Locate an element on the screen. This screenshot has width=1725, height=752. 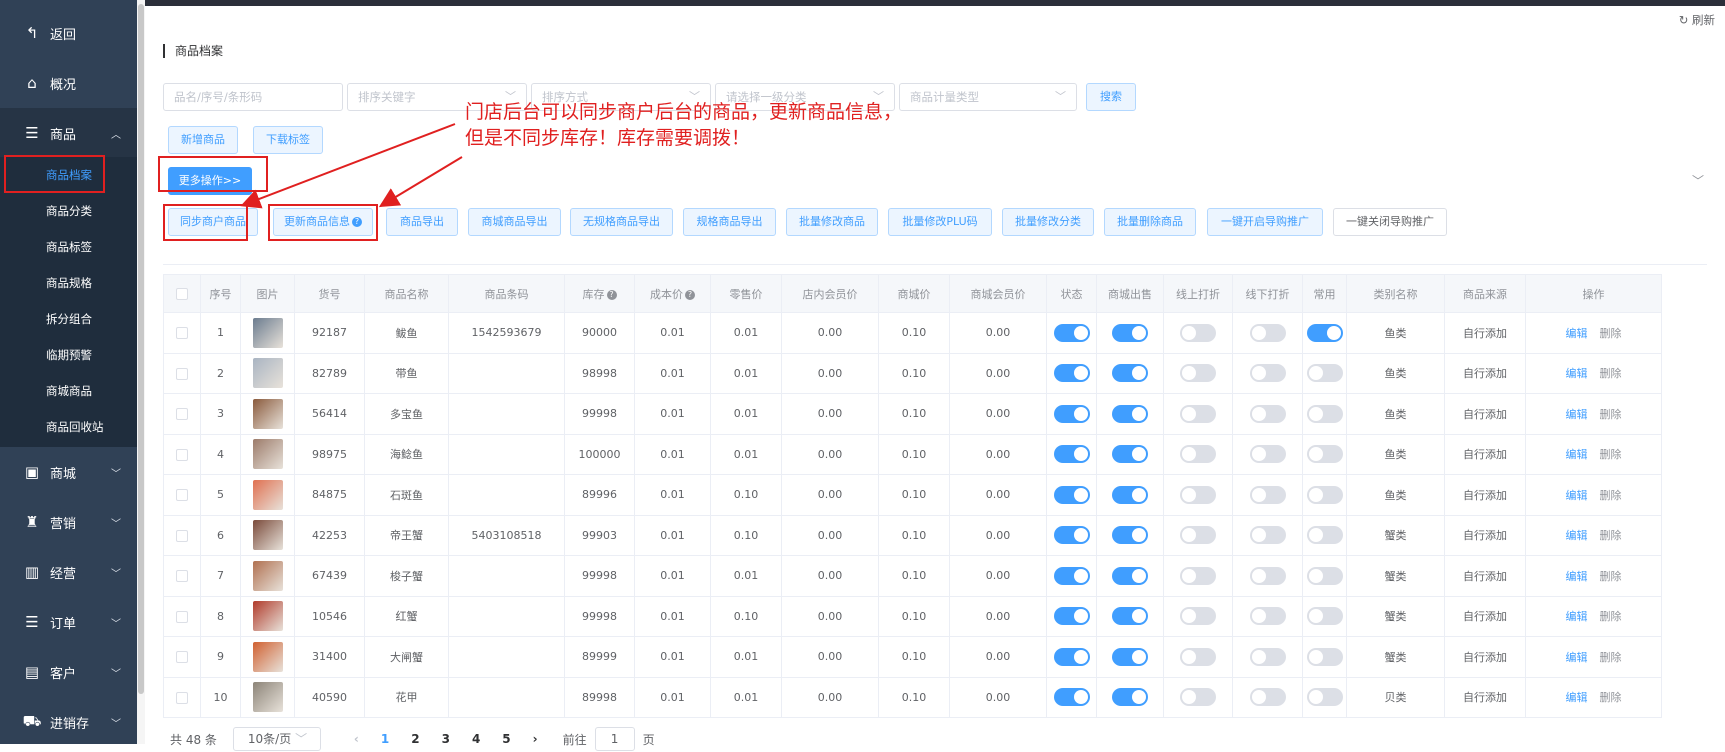
goto-page-input: 1 is located at coordinates (614, 739).